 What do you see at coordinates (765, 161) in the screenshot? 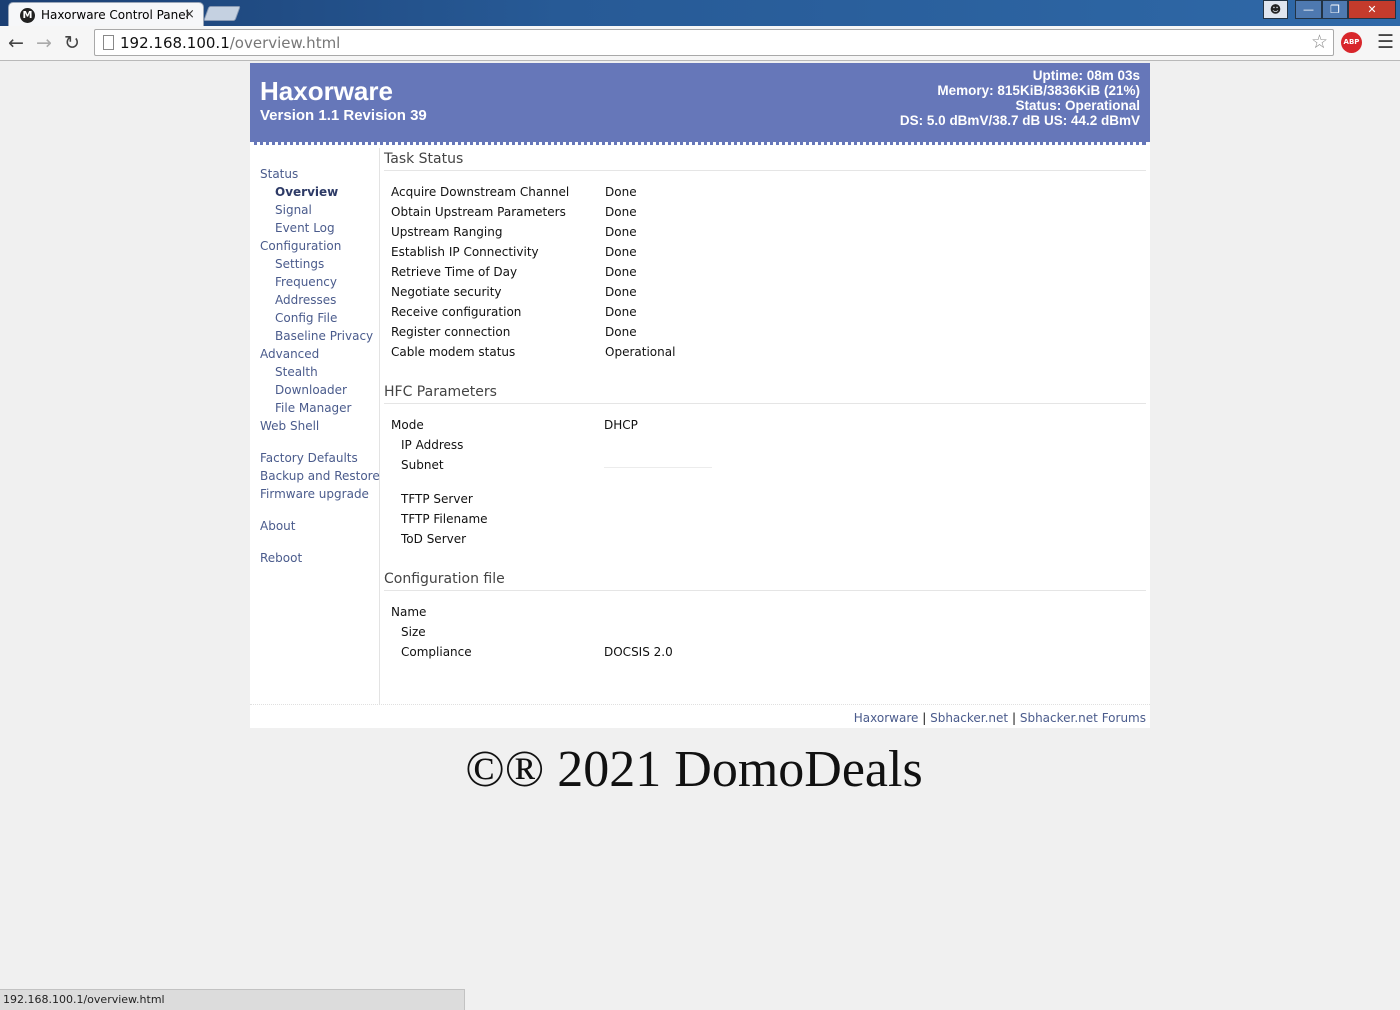
I see `task-status-title: Task Status` at bounding box center [765, 161].